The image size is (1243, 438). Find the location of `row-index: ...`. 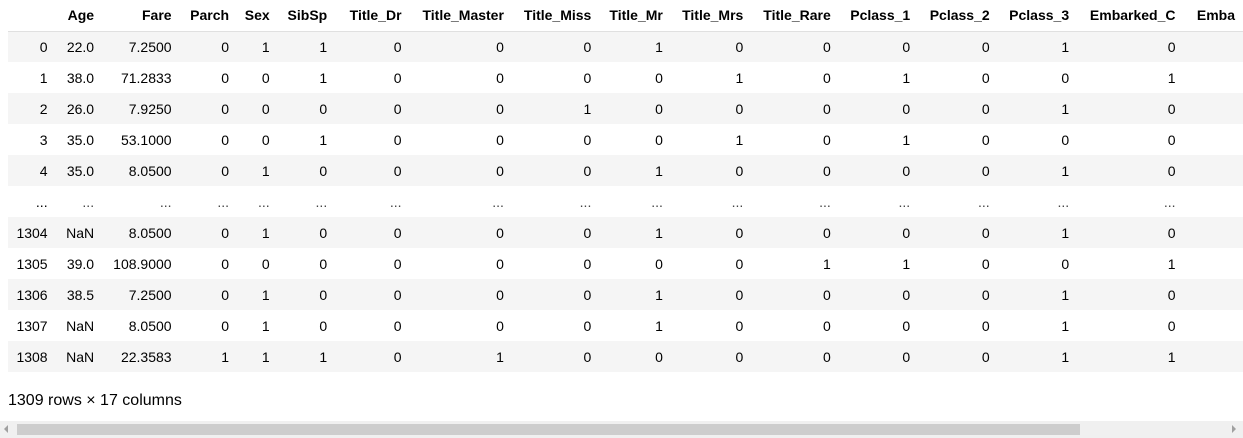

row-index: ... is located at coordinates (41, 201).